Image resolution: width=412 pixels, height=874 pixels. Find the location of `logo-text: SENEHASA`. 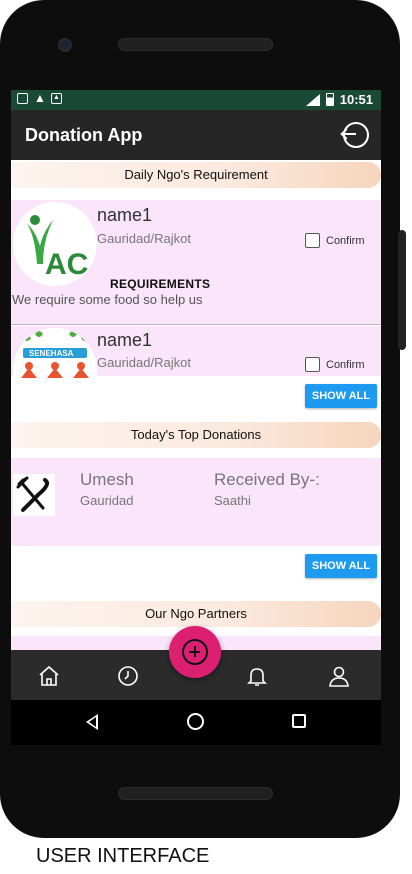

logo-text: SENEHASA is located at coordinates (51, 353).